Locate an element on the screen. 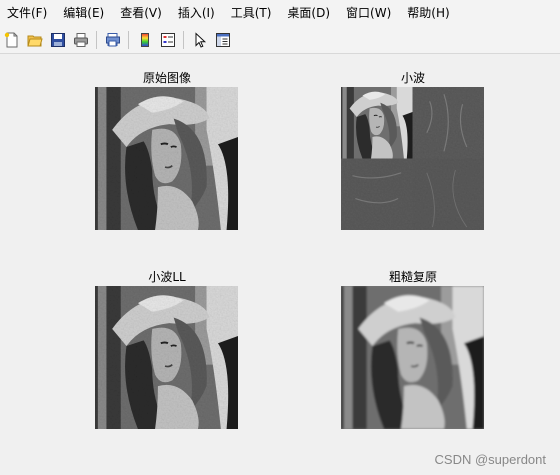 The height and width of the screenshot is (475, 560). wavelet-image-title: 小波 is located at coordinates (412, 78).